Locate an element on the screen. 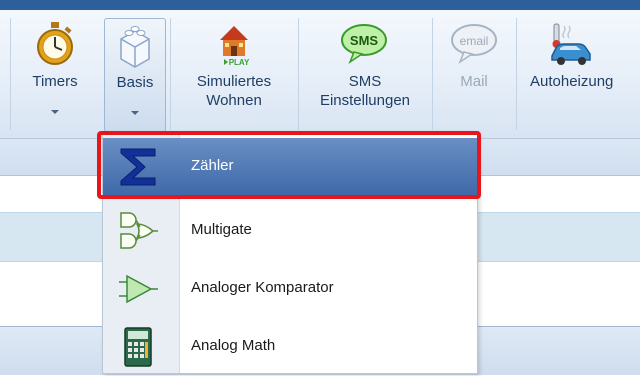 The width and height of the screenshot is (640, 376). highlight-box is located at coordinates (289, 165).